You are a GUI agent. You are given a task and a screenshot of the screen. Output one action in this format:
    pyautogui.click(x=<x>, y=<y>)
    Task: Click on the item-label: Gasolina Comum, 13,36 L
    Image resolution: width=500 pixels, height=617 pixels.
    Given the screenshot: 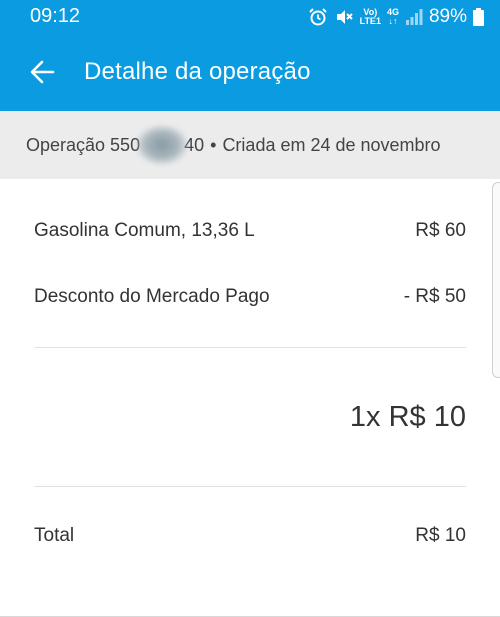 What is the action you would take?
    pyautogui.click(x=144, y=230)
    